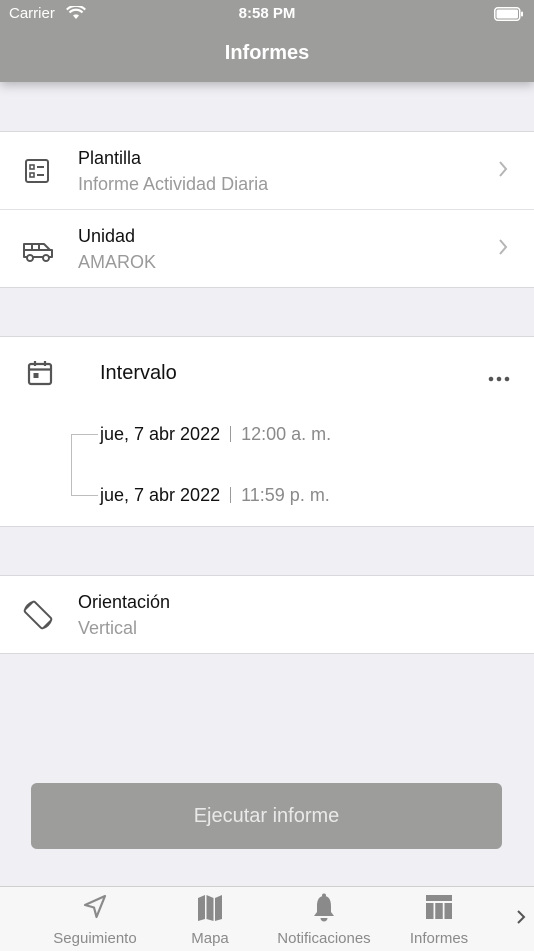 The width and height of the screenshot is (534, 951). I want to click on interval-start: jue, 7 abr 2022 12:00 a. m., so click(215, 434).